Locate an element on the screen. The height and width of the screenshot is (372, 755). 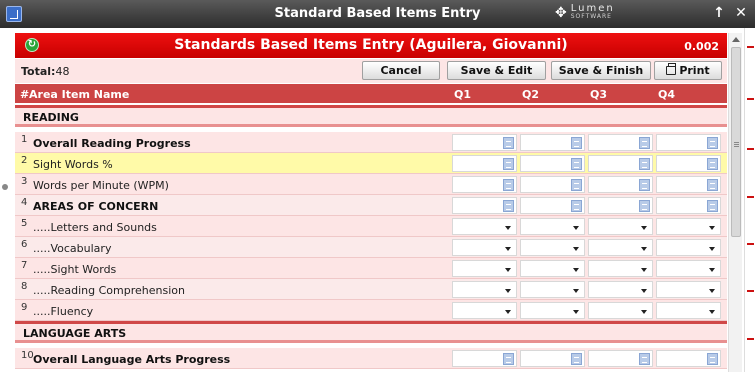
vertical-scrollbar is located at coordinates (735, 202).